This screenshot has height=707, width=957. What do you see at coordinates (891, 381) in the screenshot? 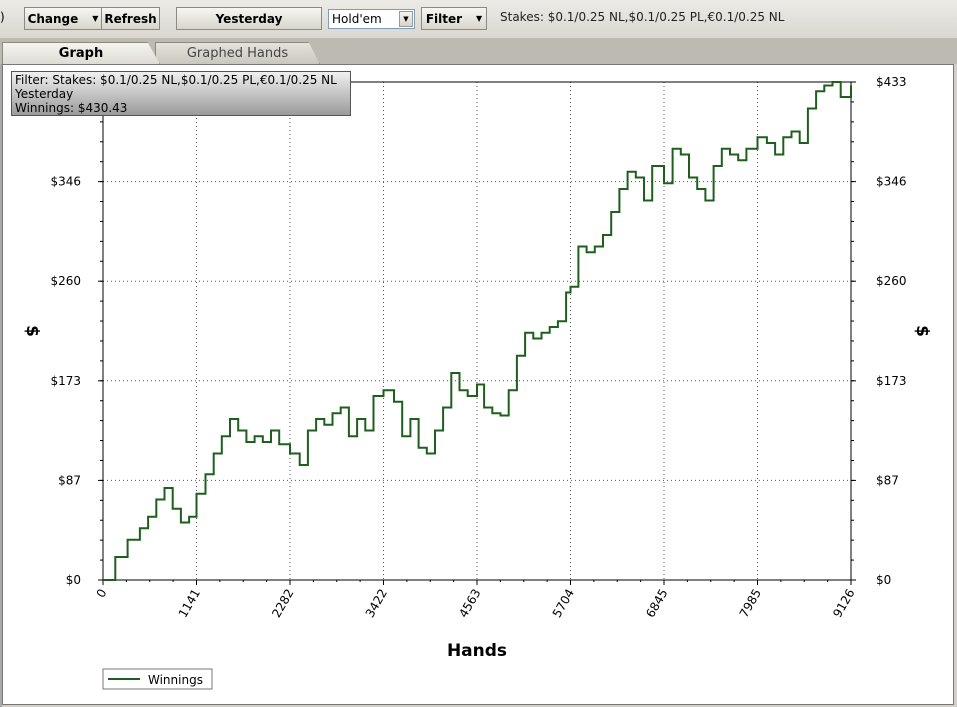
I see `y-tick-label-right: $173` at bounding box center [891, 381].